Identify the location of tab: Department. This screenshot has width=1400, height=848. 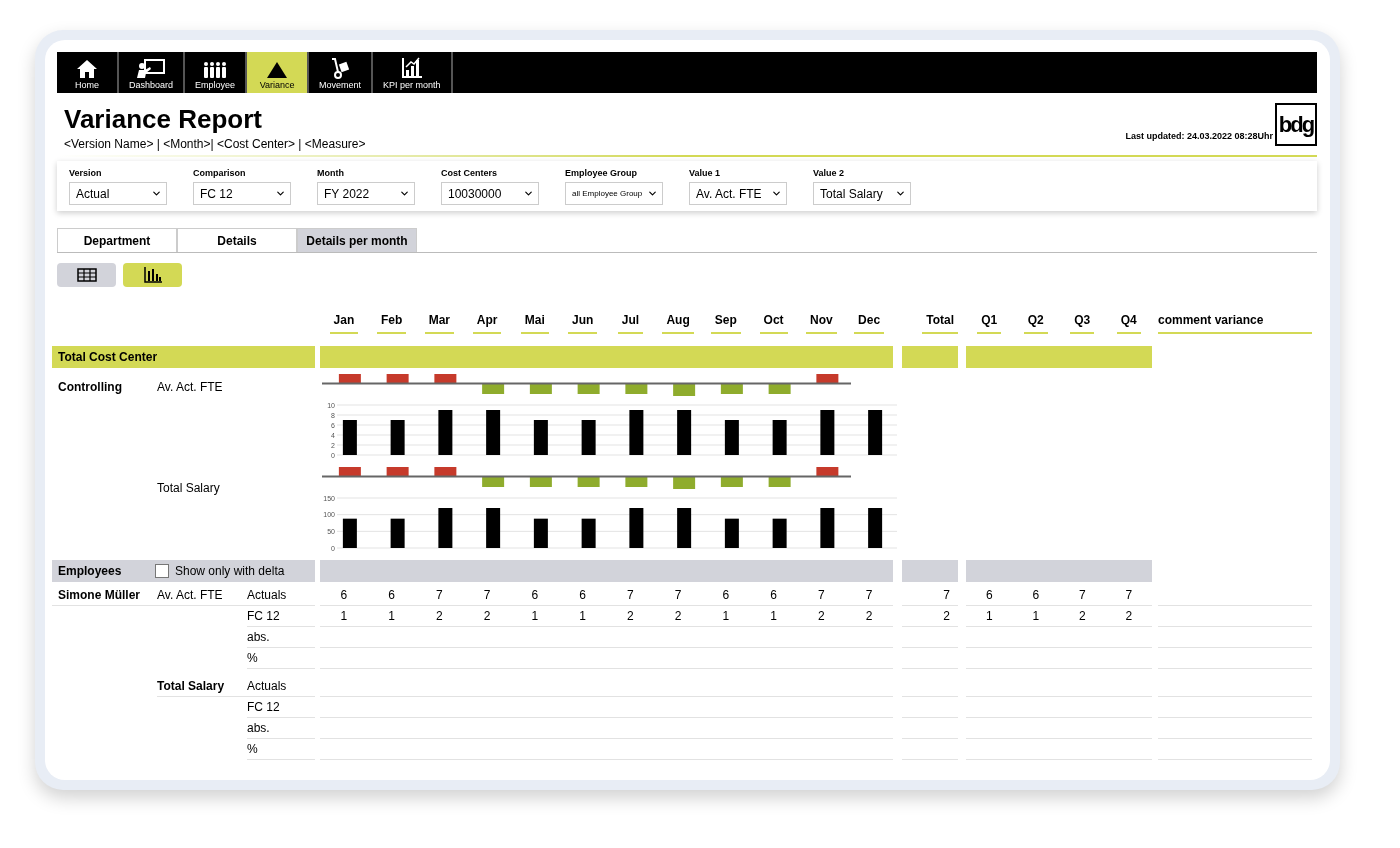
(117, 240).